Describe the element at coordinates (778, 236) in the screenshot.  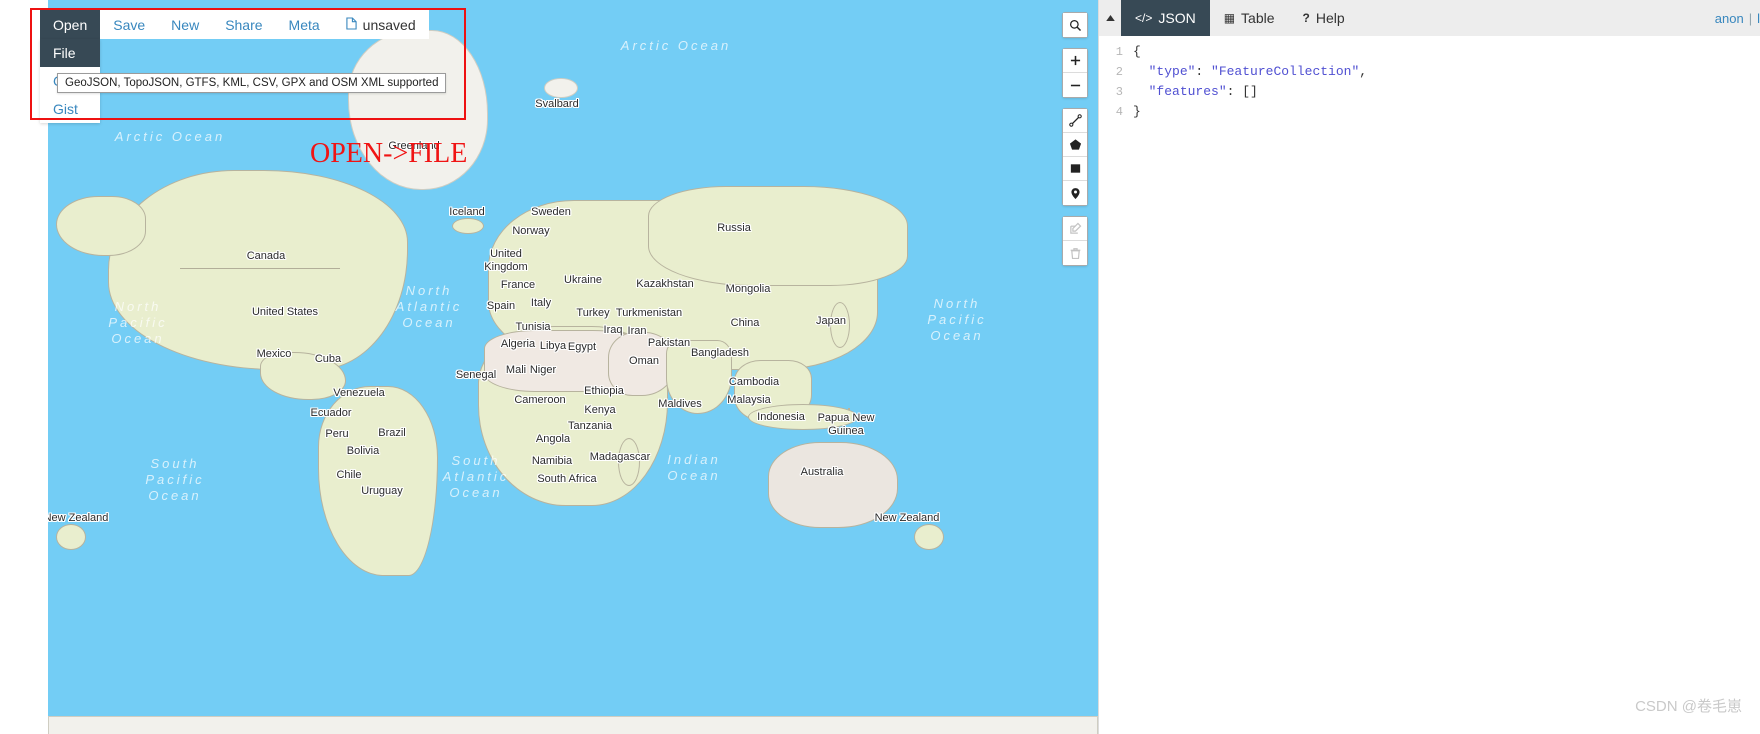
I see `landmass-siberia` at that location.